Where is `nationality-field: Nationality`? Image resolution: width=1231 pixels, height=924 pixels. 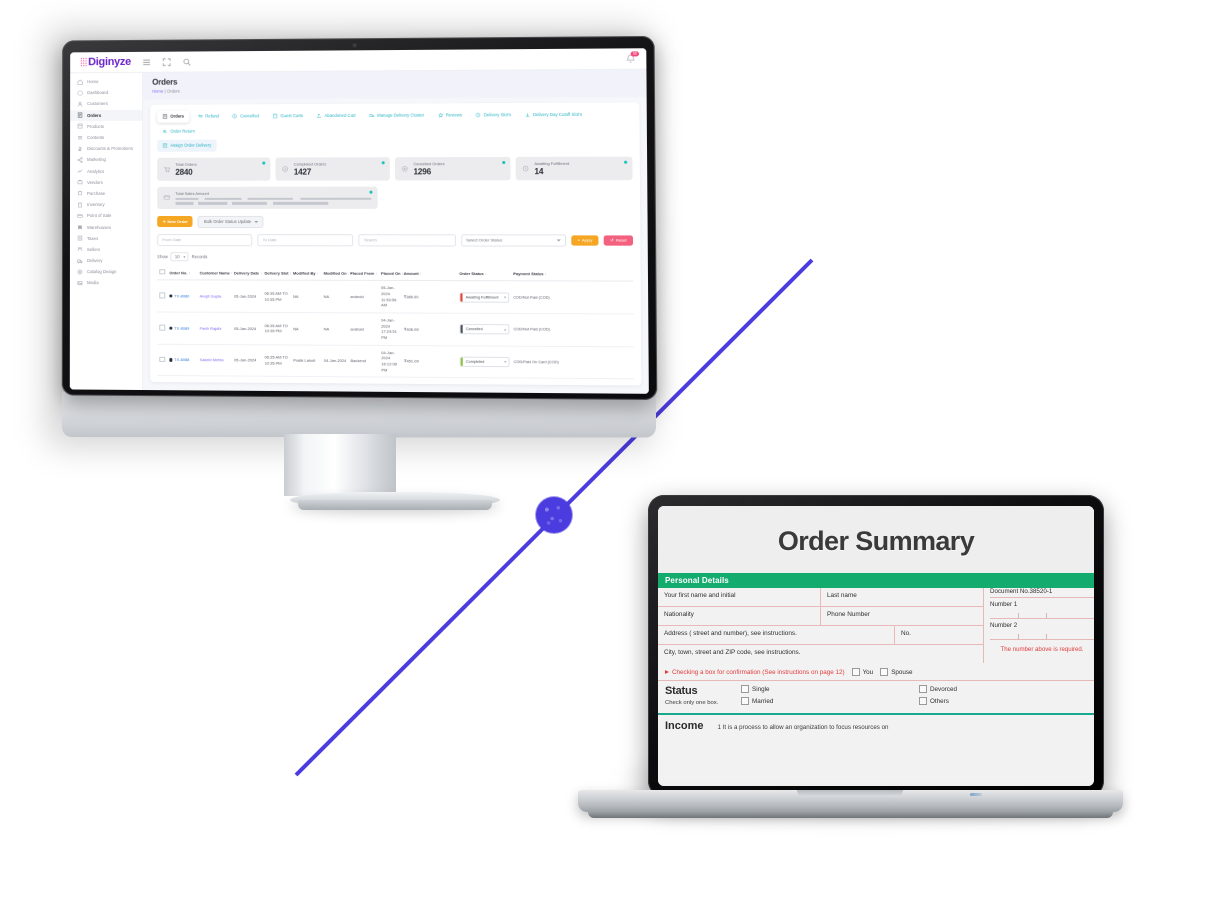 nationality-field: Nationality is located at coordinates (739, 616).